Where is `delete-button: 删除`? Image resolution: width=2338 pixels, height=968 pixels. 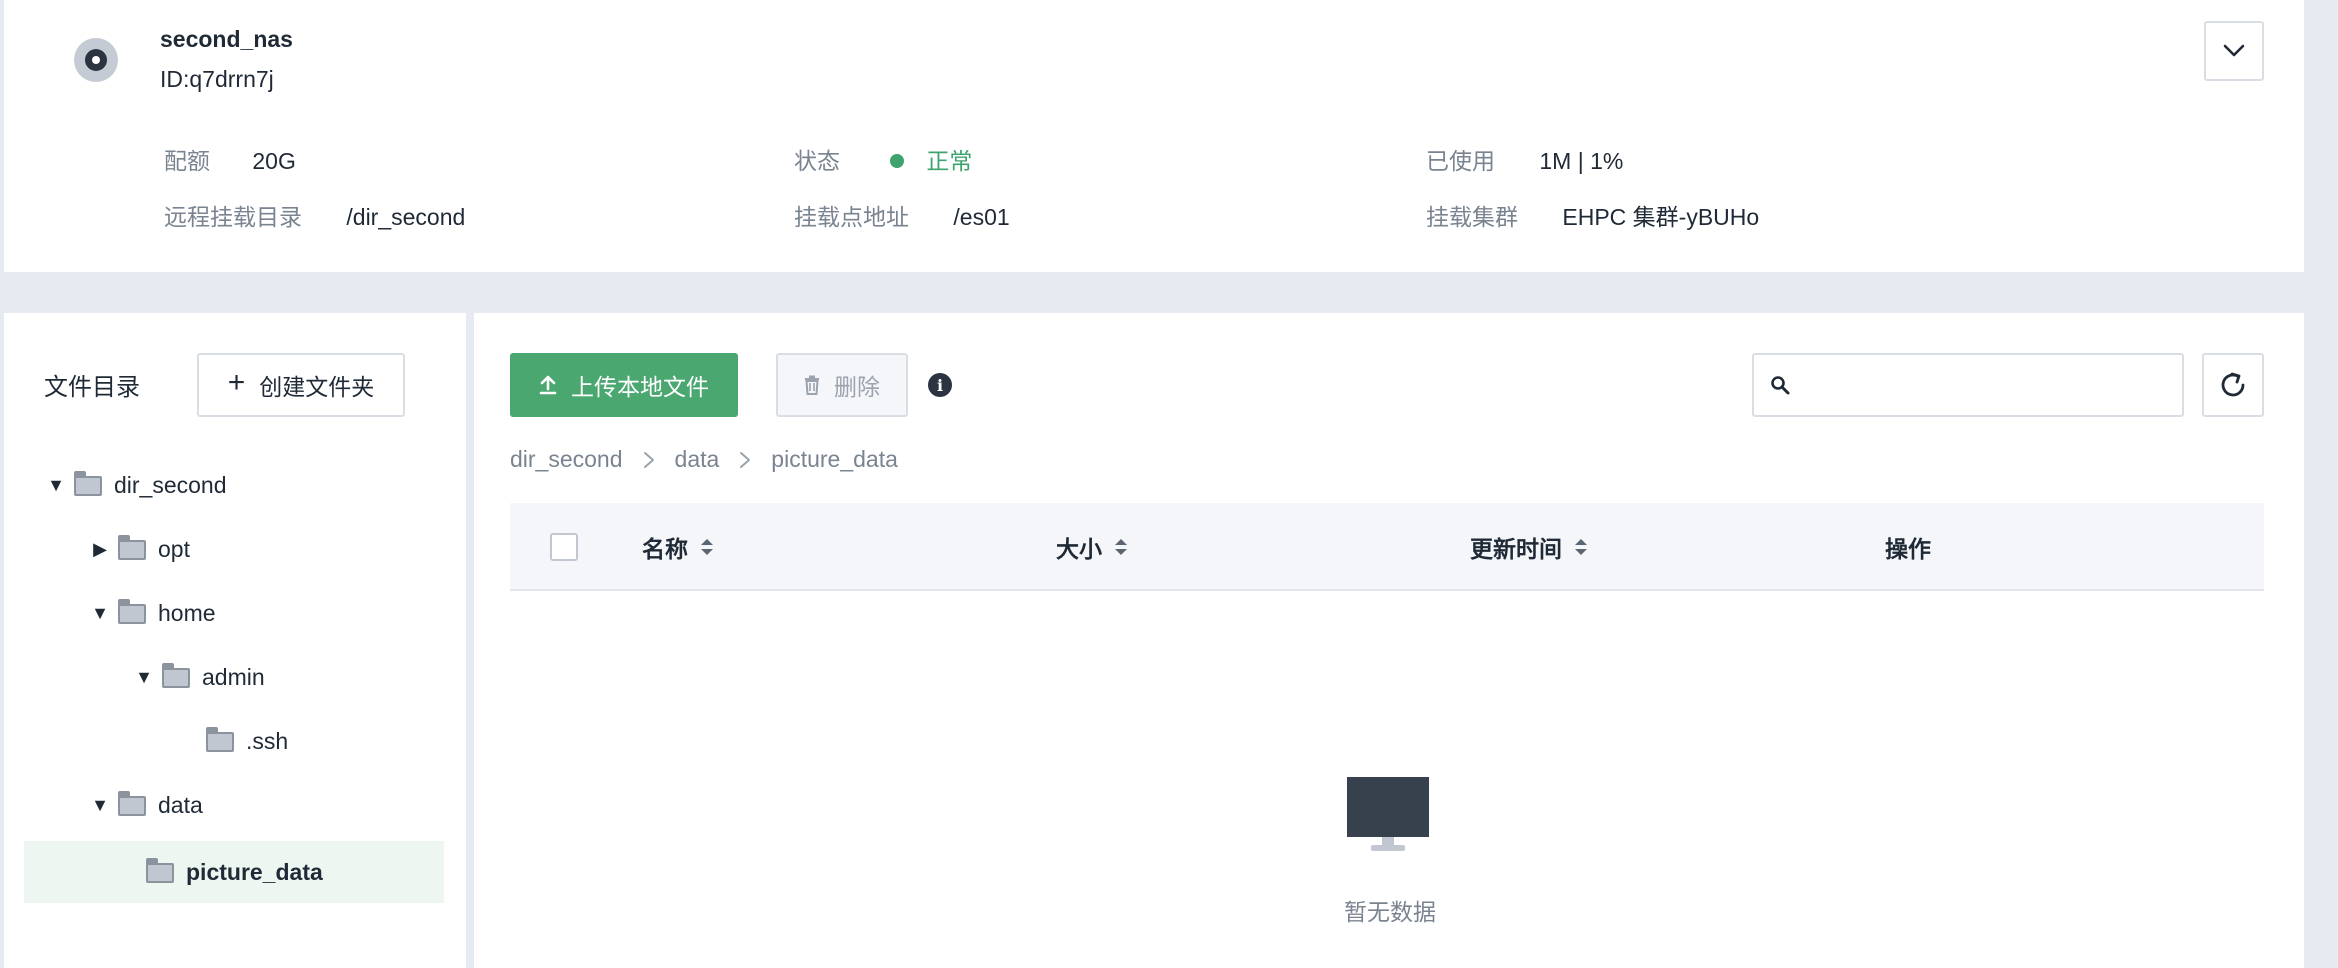
delete-button: 删除 is located at coordinates (842, 385).